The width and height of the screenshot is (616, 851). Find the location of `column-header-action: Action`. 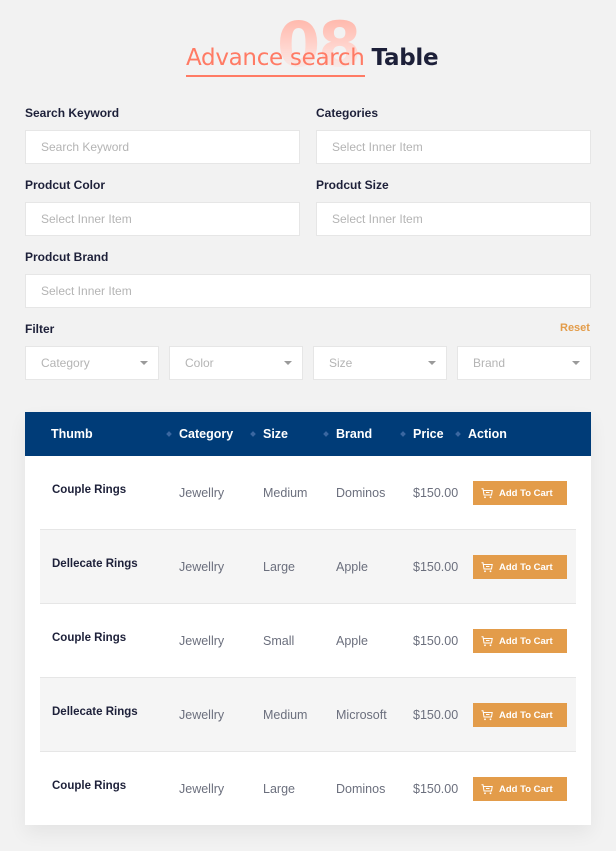

column-header-action: Action is located at coordinates (481, 434).